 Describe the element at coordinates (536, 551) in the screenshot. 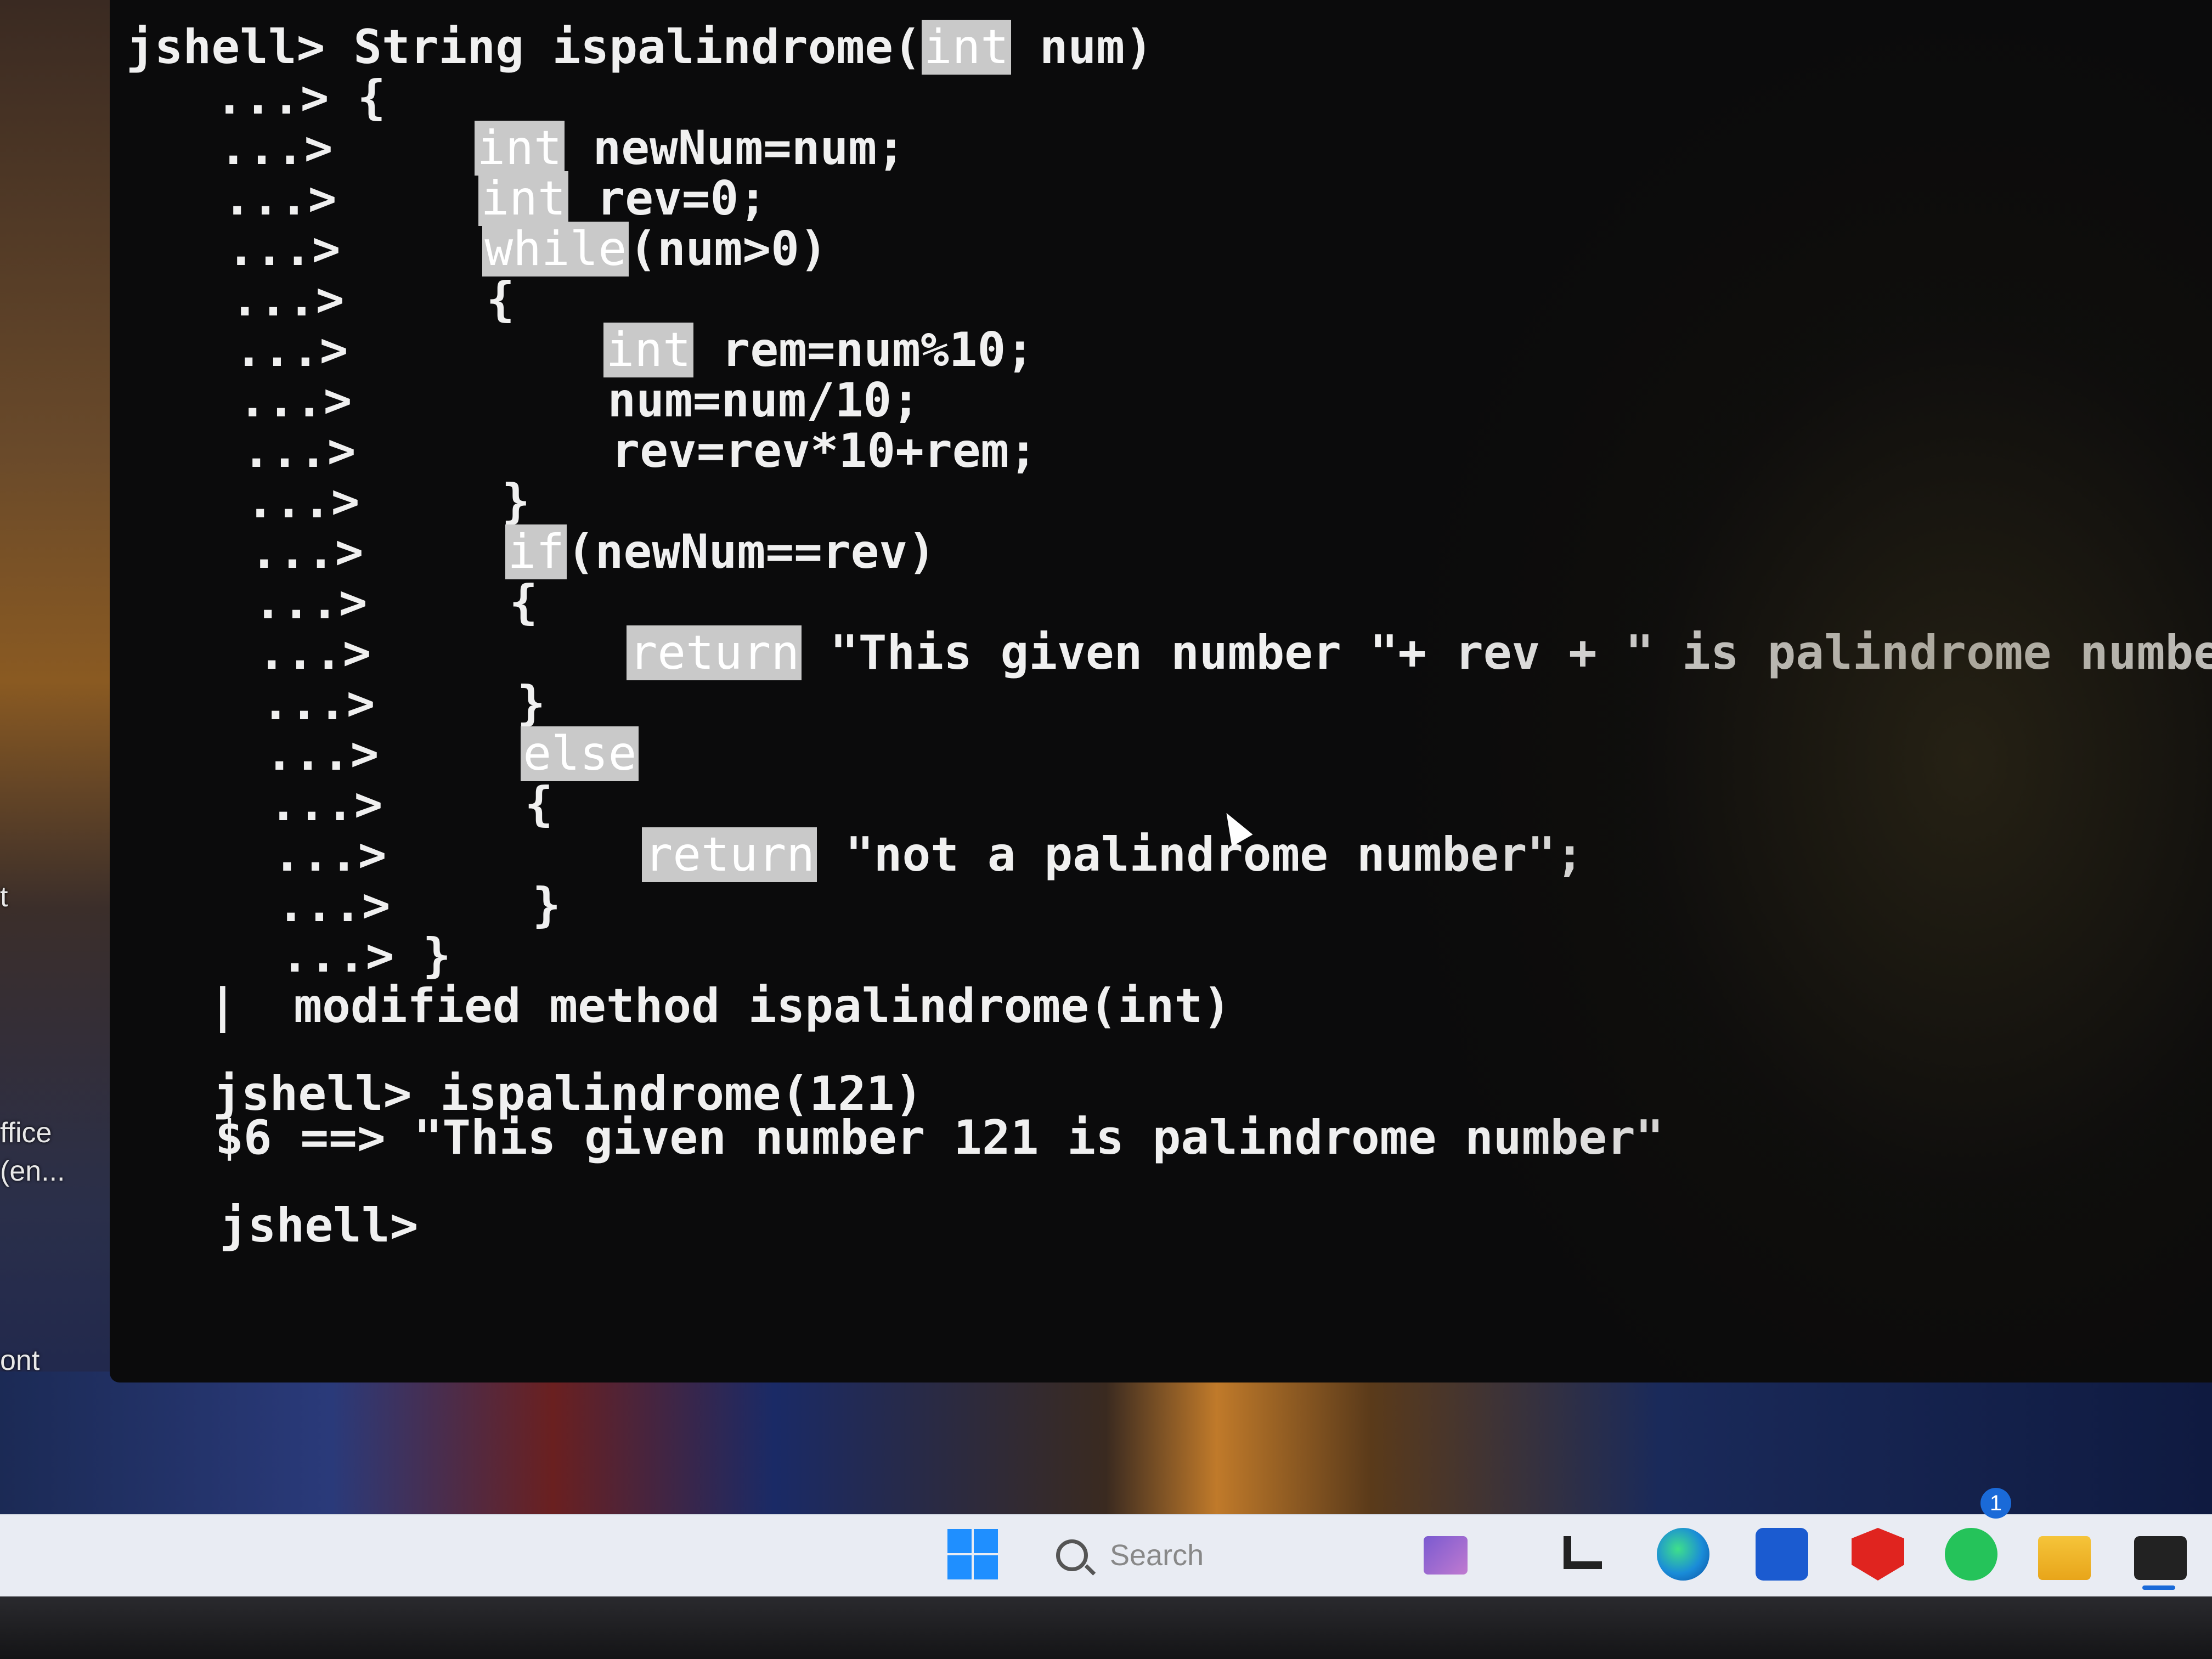

I see `keyword-token: if` at that location.